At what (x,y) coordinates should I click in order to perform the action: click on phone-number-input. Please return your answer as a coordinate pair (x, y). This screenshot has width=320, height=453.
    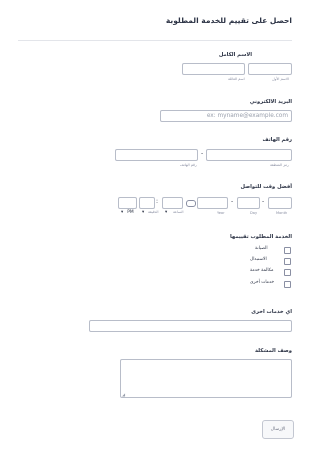
    Looking at the image, I should click on (156, 155).